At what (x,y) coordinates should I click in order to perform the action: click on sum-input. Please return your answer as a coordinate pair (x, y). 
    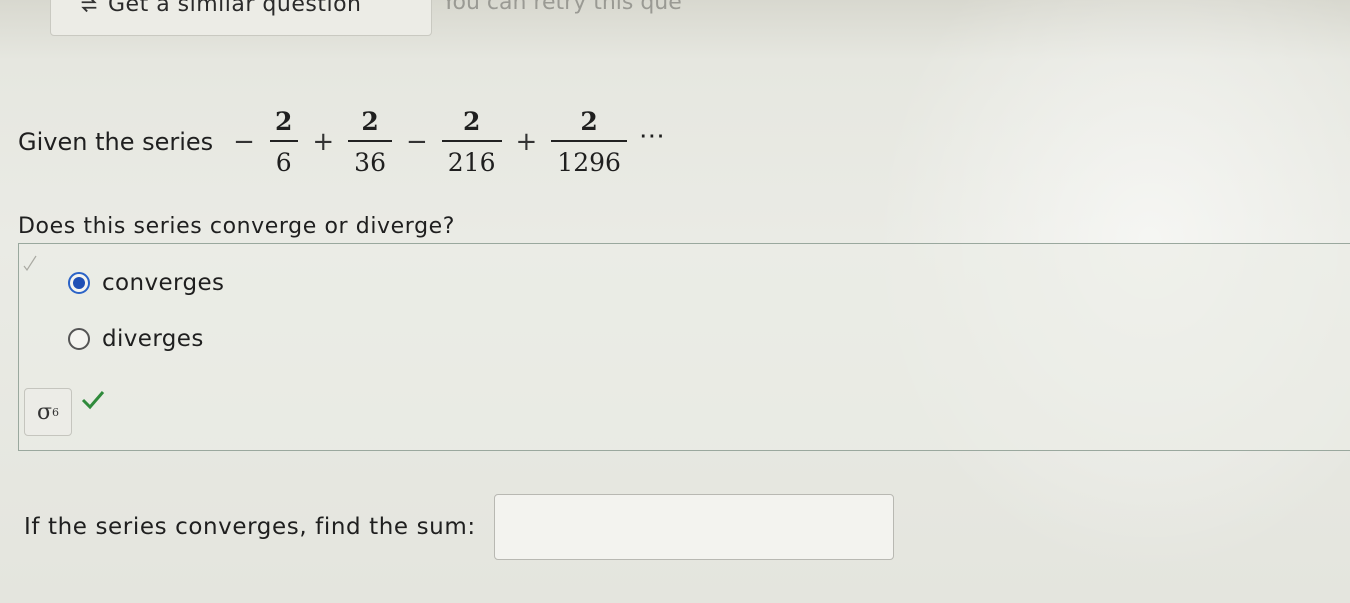
    Looking at the image, I should click on (693, 527).